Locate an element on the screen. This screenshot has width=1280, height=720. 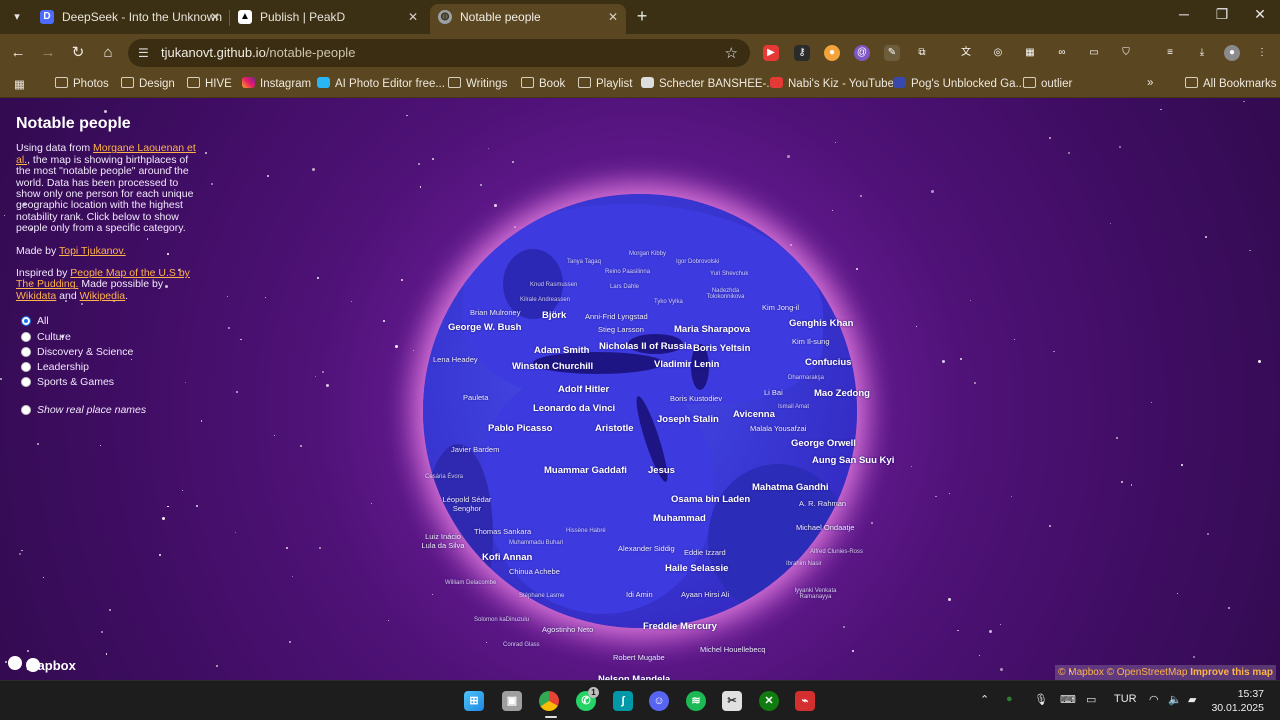
person-label: Igor Dobrovolski is located at coordinates (697, 262).